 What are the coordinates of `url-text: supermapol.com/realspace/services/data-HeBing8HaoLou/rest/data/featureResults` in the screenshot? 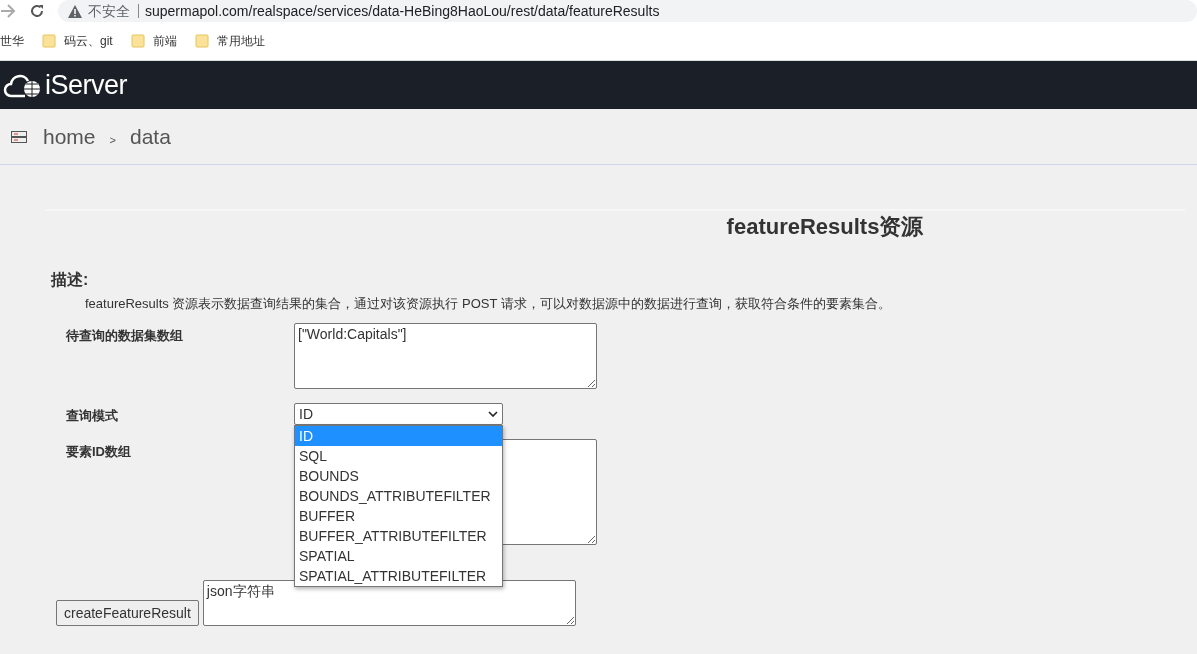 It's located at (402, 11).